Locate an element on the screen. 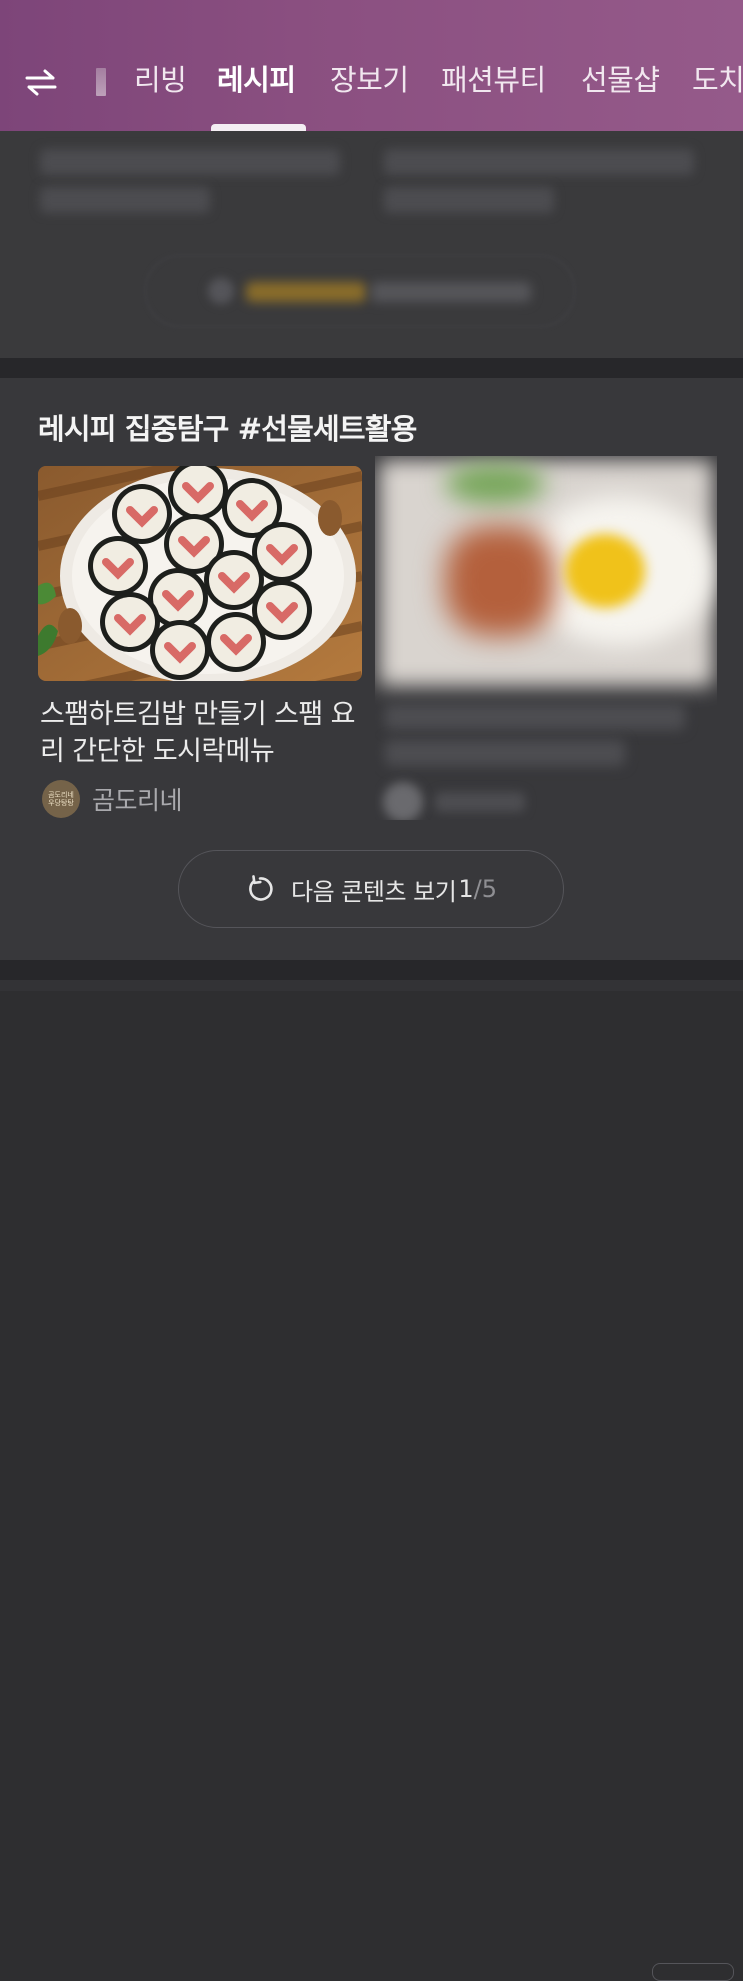 Image resolution: width=743 pixels, height=1981 pixels. kimbap-image is located at coordinates (200, 573).